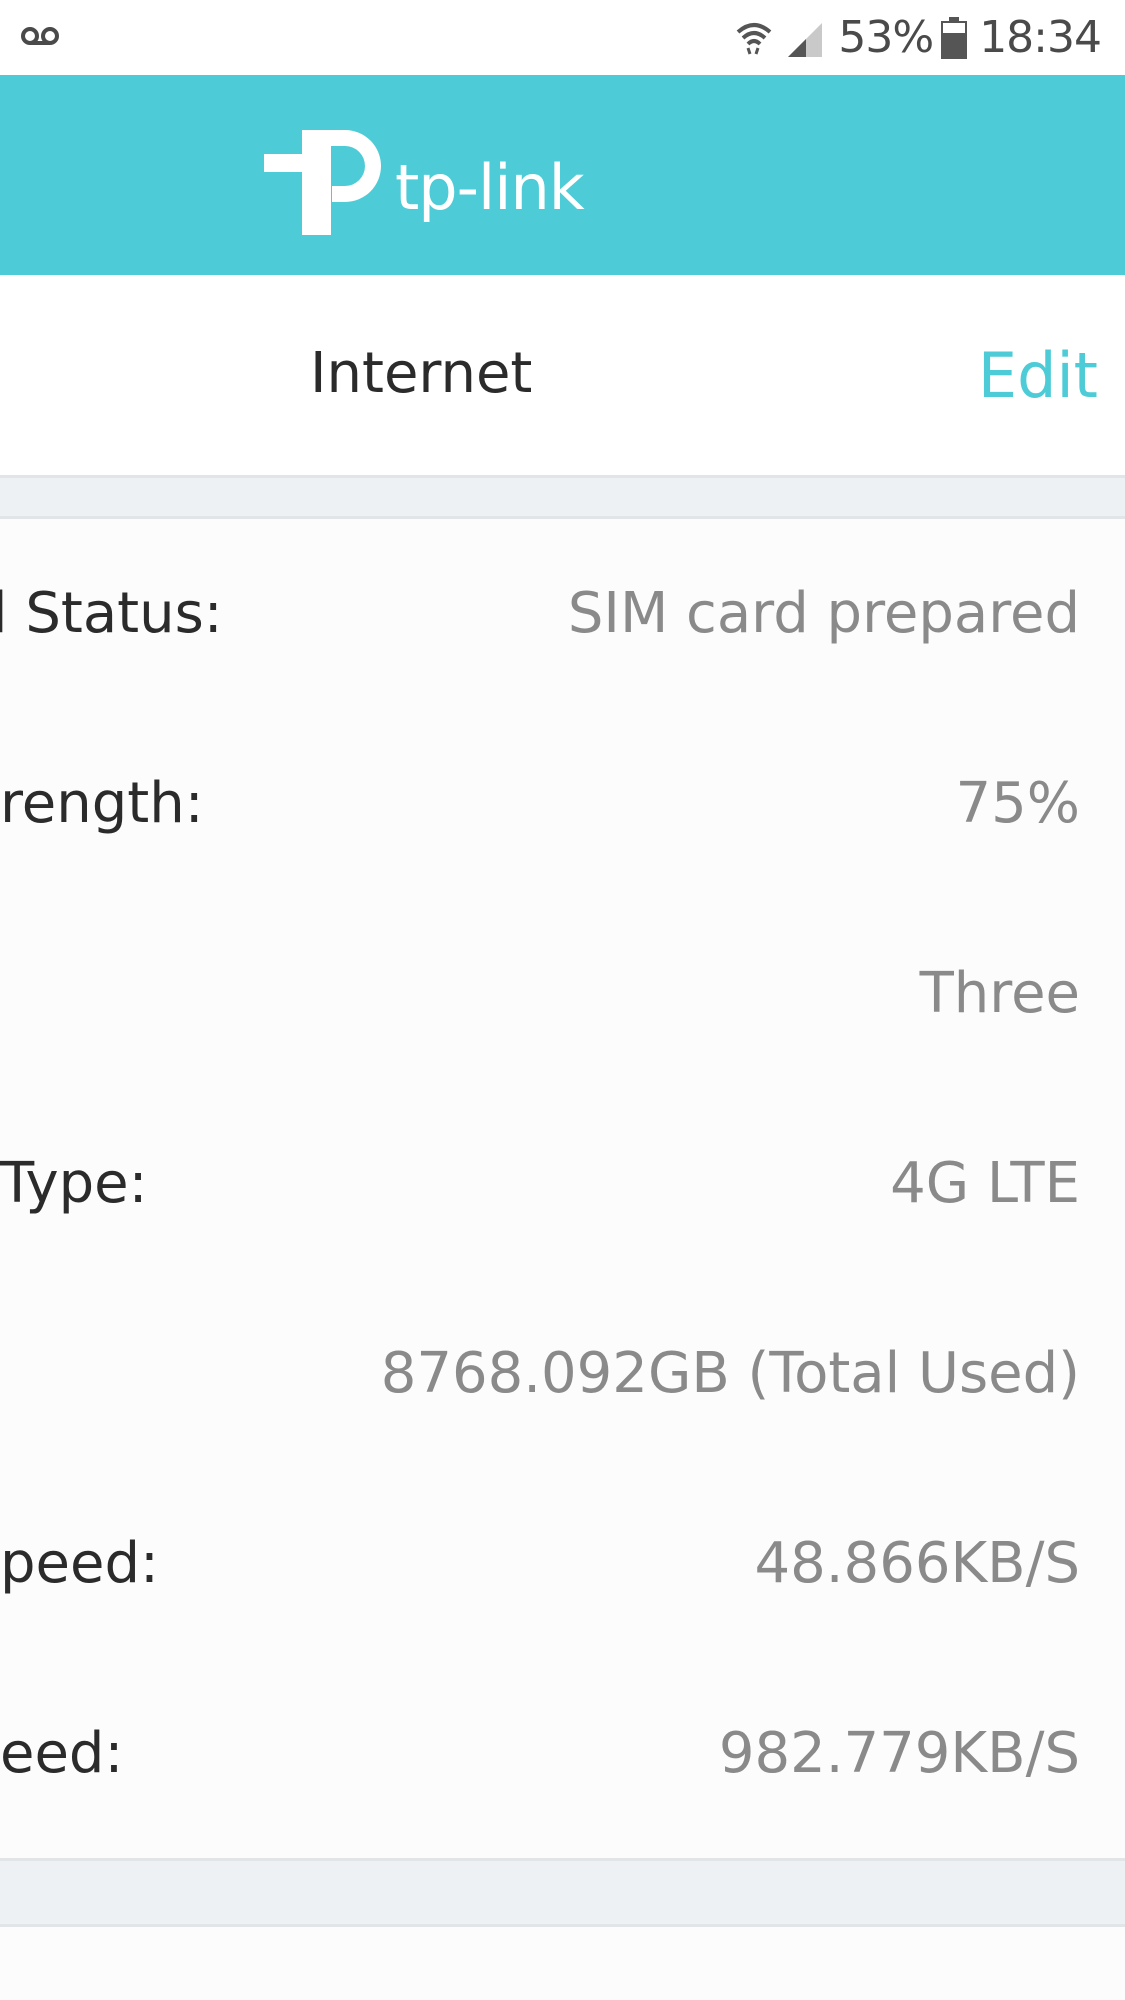 The height and width of the screenshot is (2000, 1125). I want to click on edit-button: Edit, so click(1038, 375).